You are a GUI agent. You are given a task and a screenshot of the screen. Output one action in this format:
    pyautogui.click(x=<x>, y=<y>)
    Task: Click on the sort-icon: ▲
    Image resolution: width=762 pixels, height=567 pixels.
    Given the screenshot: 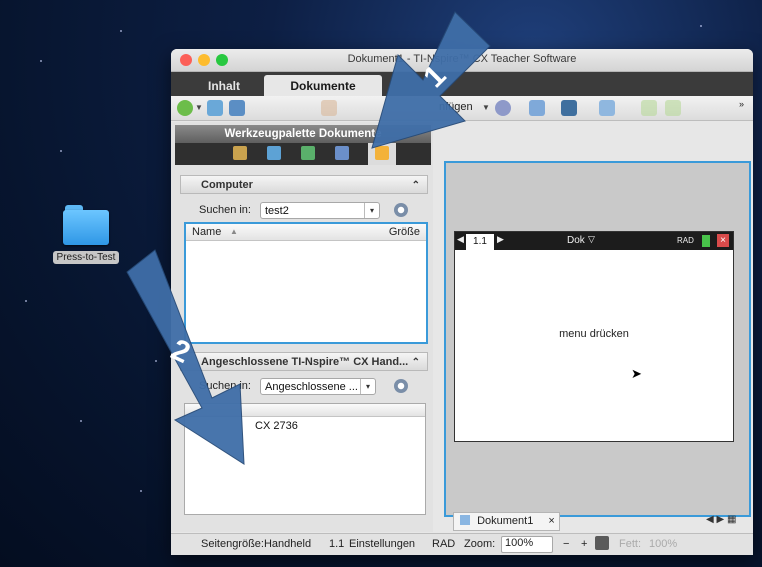 What is the action you would take?
    pyautogui.click(x=234, y=231)
    